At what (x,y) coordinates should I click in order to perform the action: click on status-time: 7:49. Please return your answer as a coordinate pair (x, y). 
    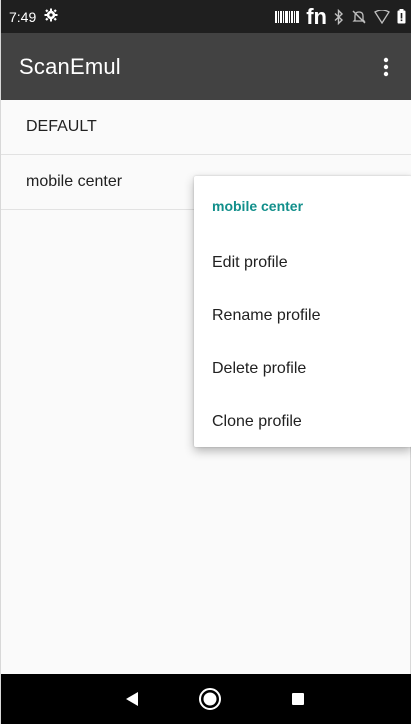
    Looking at the image, I should click on (23, 16).